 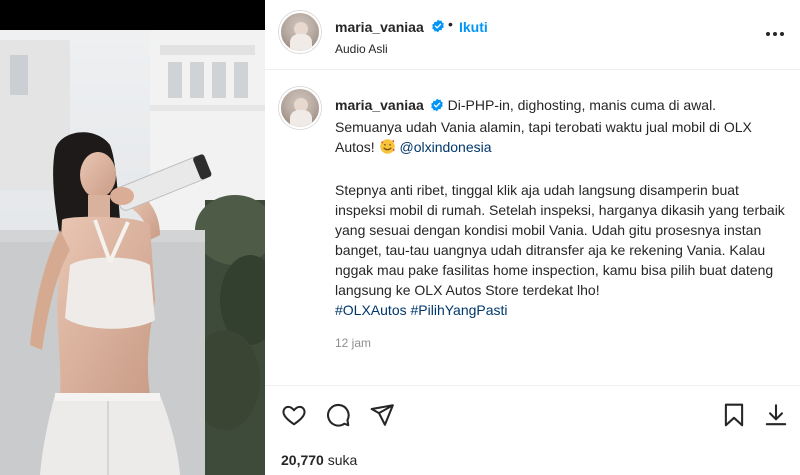 What do you see at coordinates (339, 416) in the screenshot?
I see `comment-icon` at bounding box center [339, 416].